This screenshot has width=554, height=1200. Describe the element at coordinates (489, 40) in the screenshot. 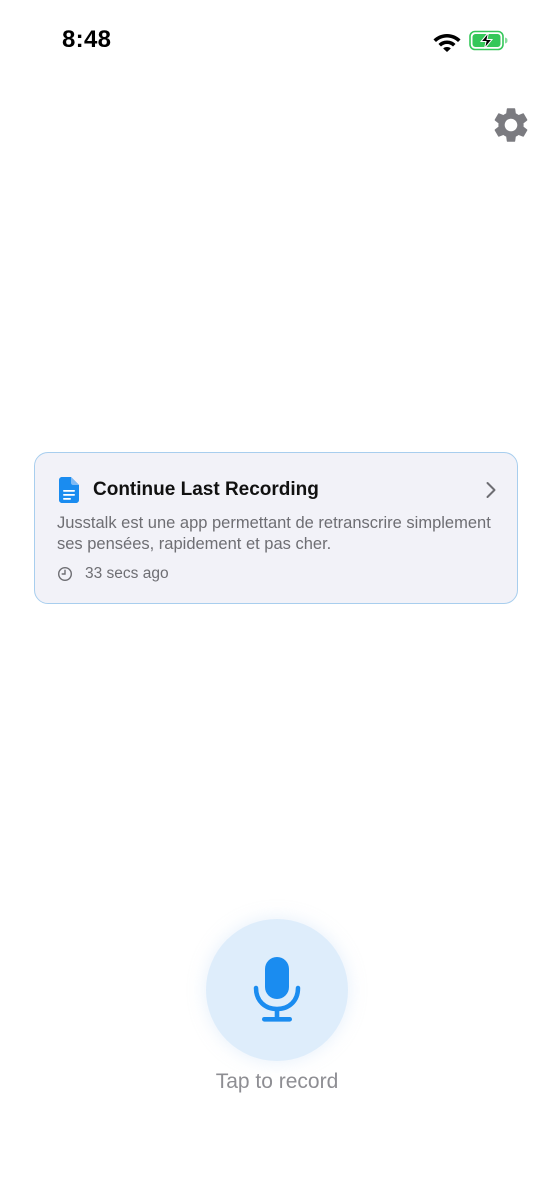

I see `battery-charging-icon` at that location.